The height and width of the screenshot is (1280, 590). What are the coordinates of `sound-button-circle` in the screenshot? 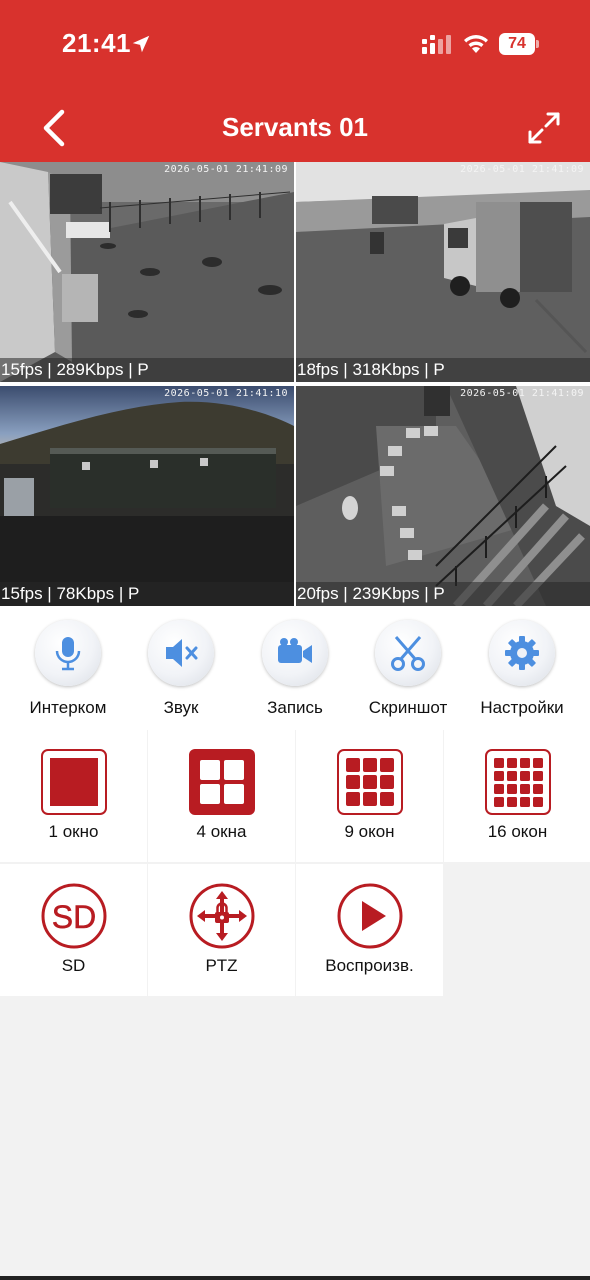 It's located at (181, 653).